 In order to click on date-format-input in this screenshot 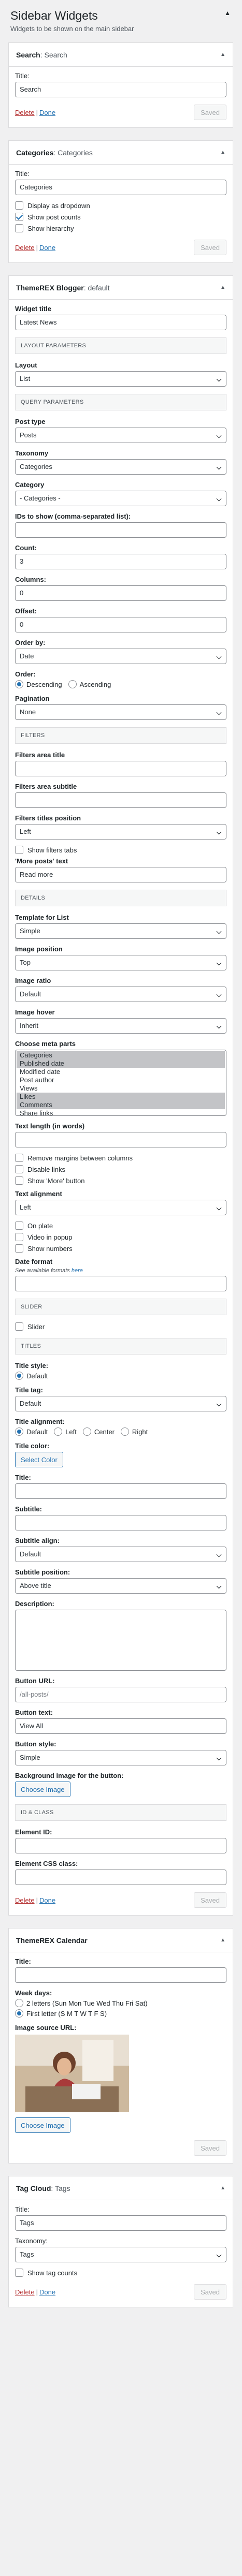, I will do `click(120, 1284)`.